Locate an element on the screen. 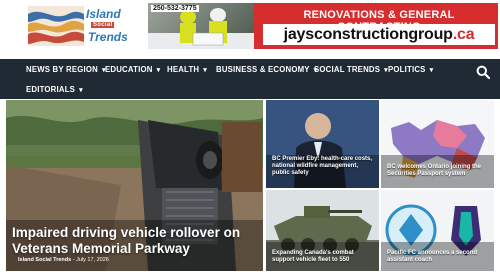  nav-item-label: BUSINESS & ECONOMY is located at coordinates (263, 69).